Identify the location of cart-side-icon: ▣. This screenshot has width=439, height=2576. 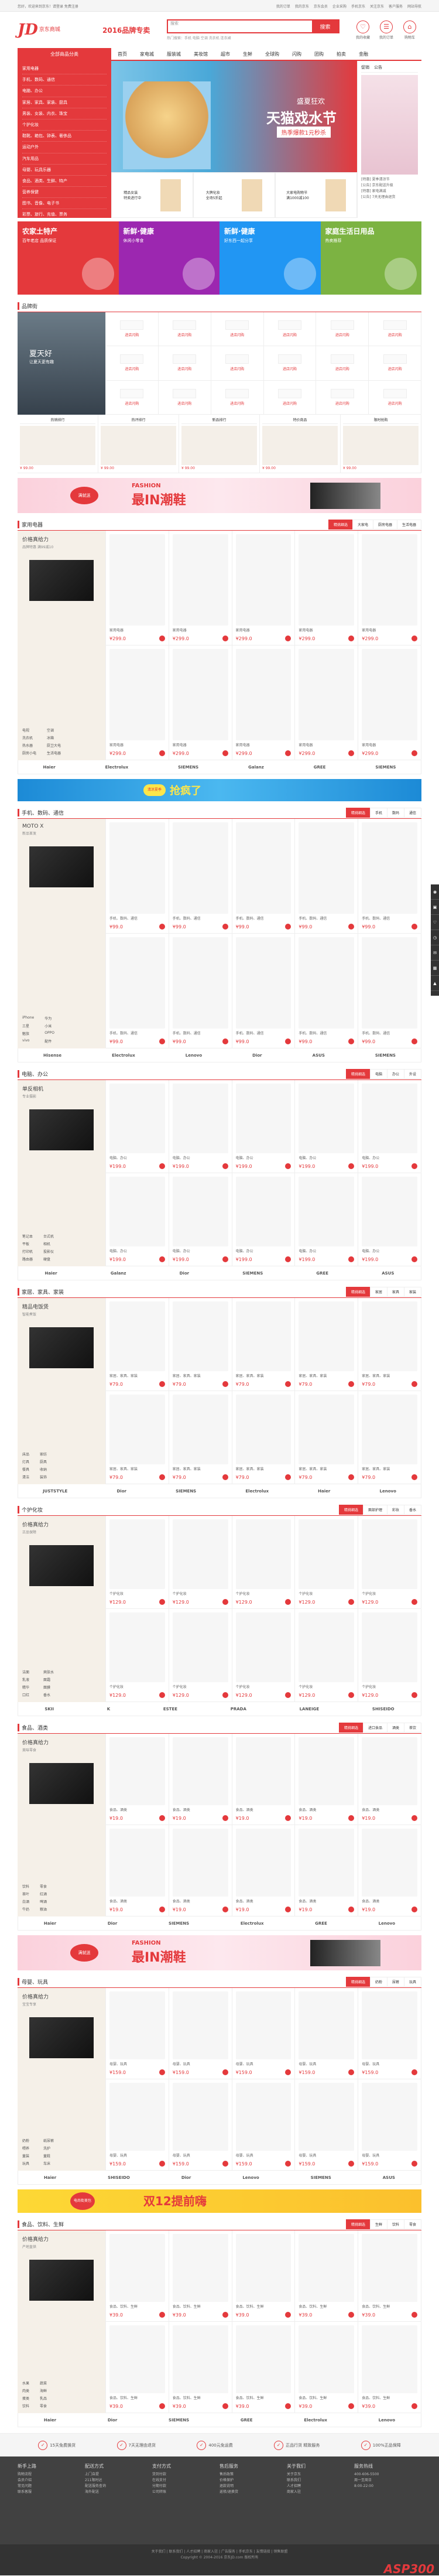
(435, 908).